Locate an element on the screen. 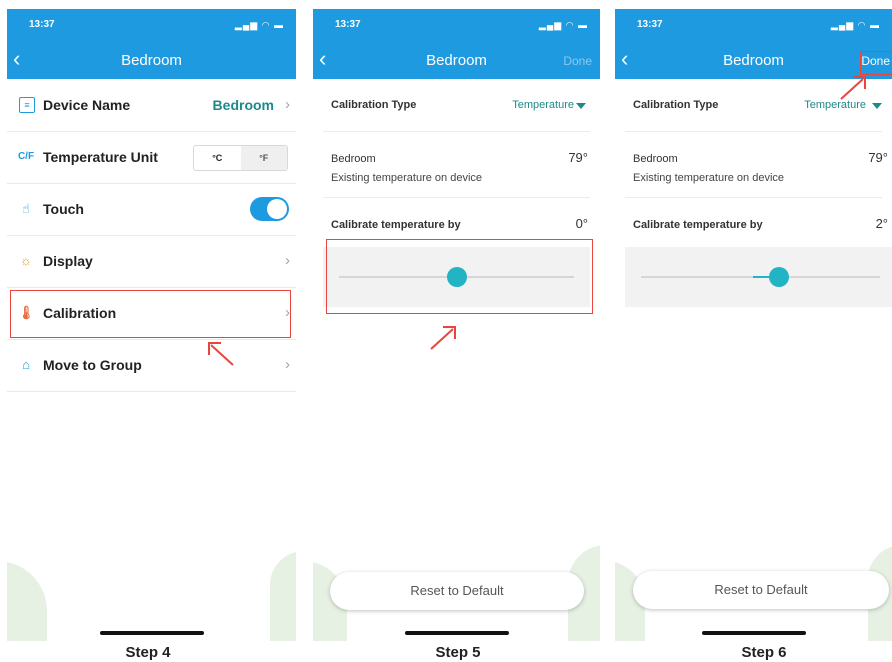 This screenshot has height=662, width=892. device-name-value: Bedroom is located at coordinates (243, 105).